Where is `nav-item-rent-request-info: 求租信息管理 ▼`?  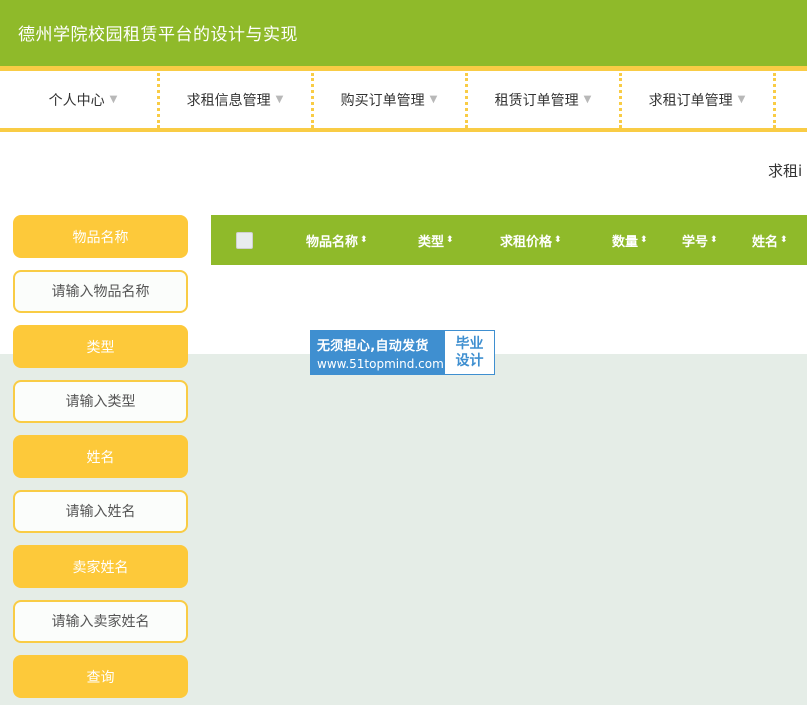 nav-item-rent-request-info: 求租信息管理 ▼ is located at coordinates (235, 99).